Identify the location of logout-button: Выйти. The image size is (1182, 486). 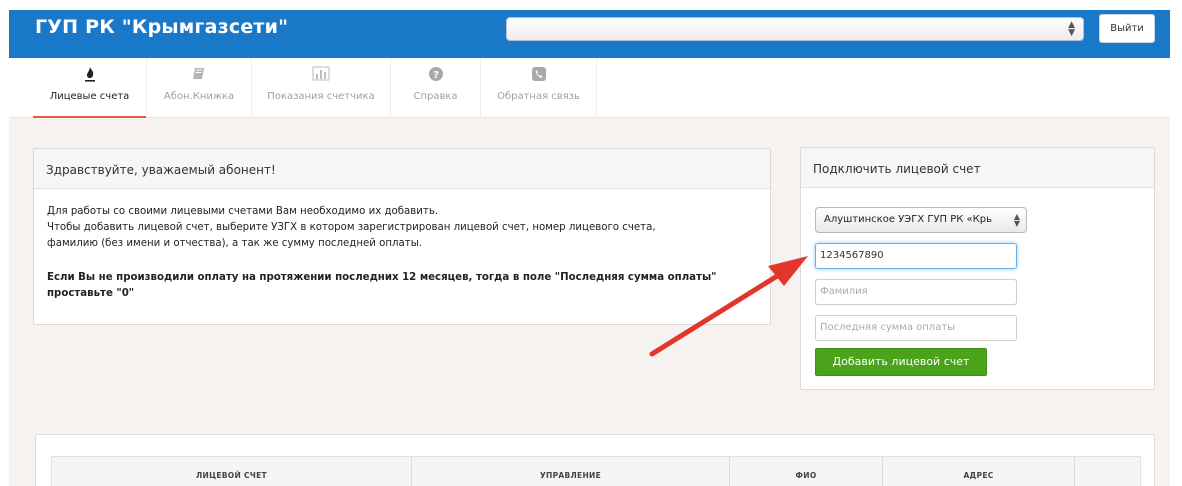
(1127, 28).